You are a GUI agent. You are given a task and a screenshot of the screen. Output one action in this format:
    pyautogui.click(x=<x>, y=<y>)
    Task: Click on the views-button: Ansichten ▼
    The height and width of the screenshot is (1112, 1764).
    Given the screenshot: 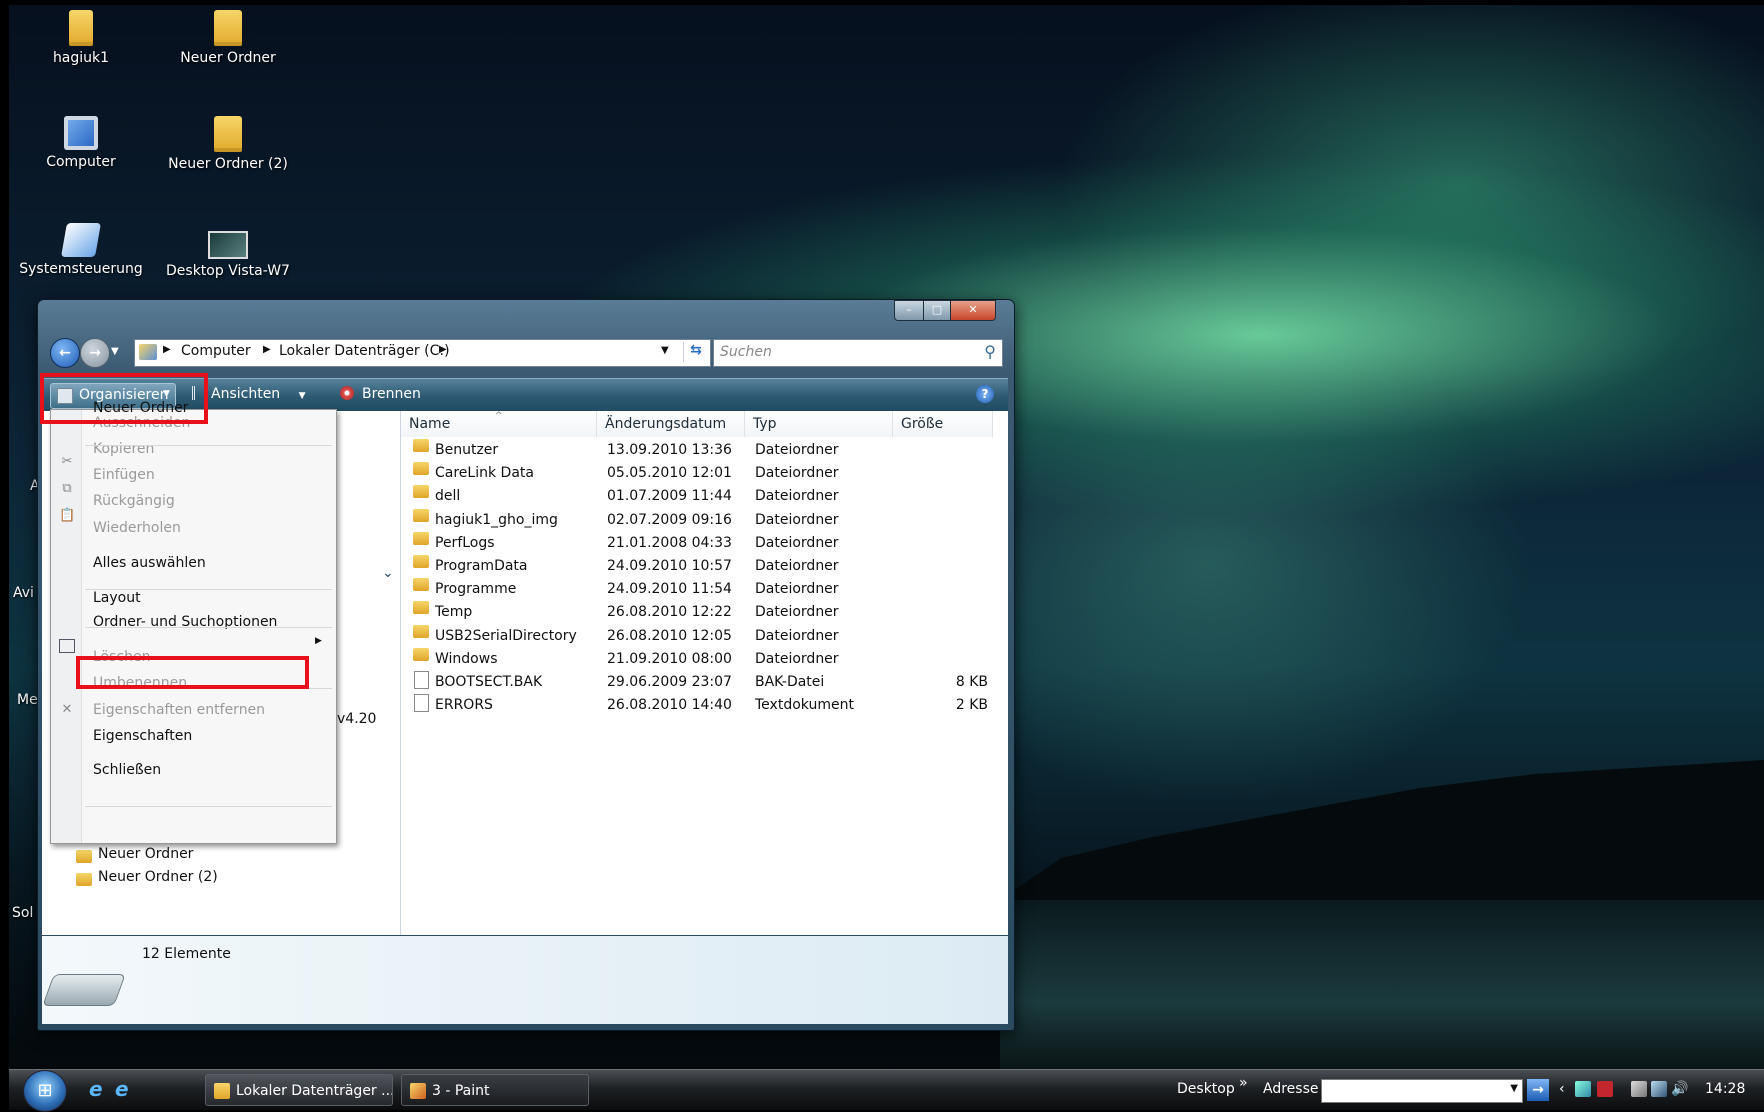 What is the action you would take?
    pyautogui.click(x=249, y=394)
    